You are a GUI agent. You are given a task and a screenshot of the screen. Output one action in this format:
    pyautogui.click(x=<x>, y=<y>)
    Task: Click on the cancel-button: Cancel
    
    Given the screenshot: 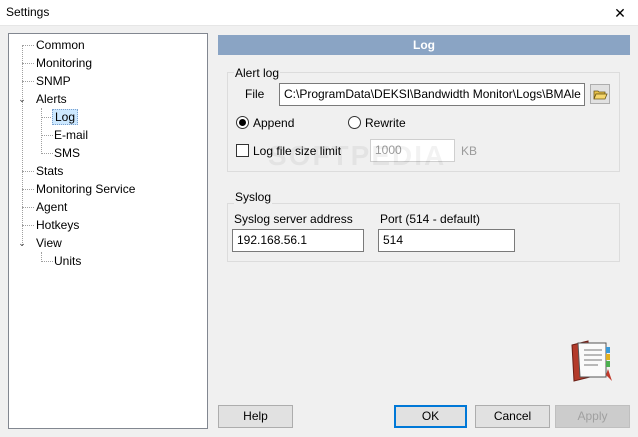 What is the action you would take?
    pyautogui.click(x=512, y=416)
    